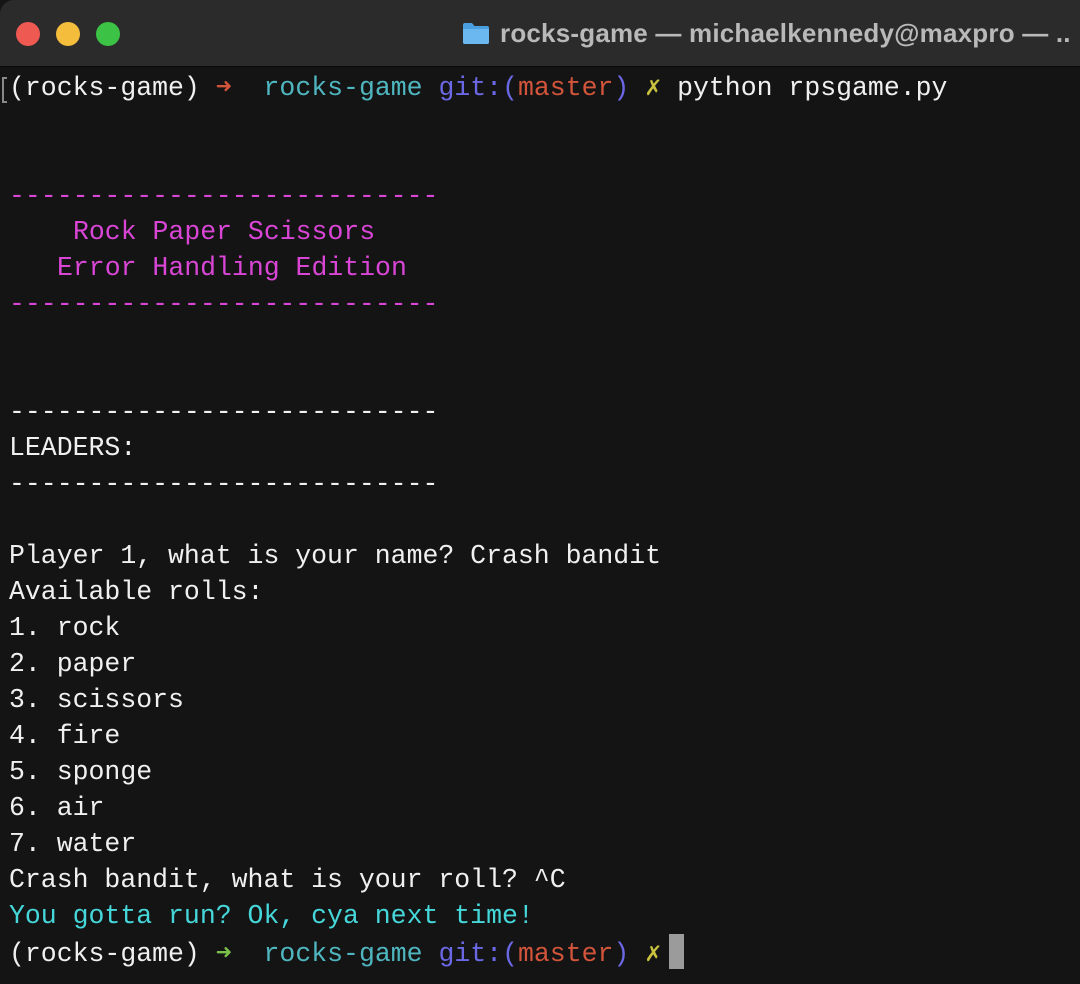 The image size is (1080, 984). I want to click on close-button, so click(28, 34).